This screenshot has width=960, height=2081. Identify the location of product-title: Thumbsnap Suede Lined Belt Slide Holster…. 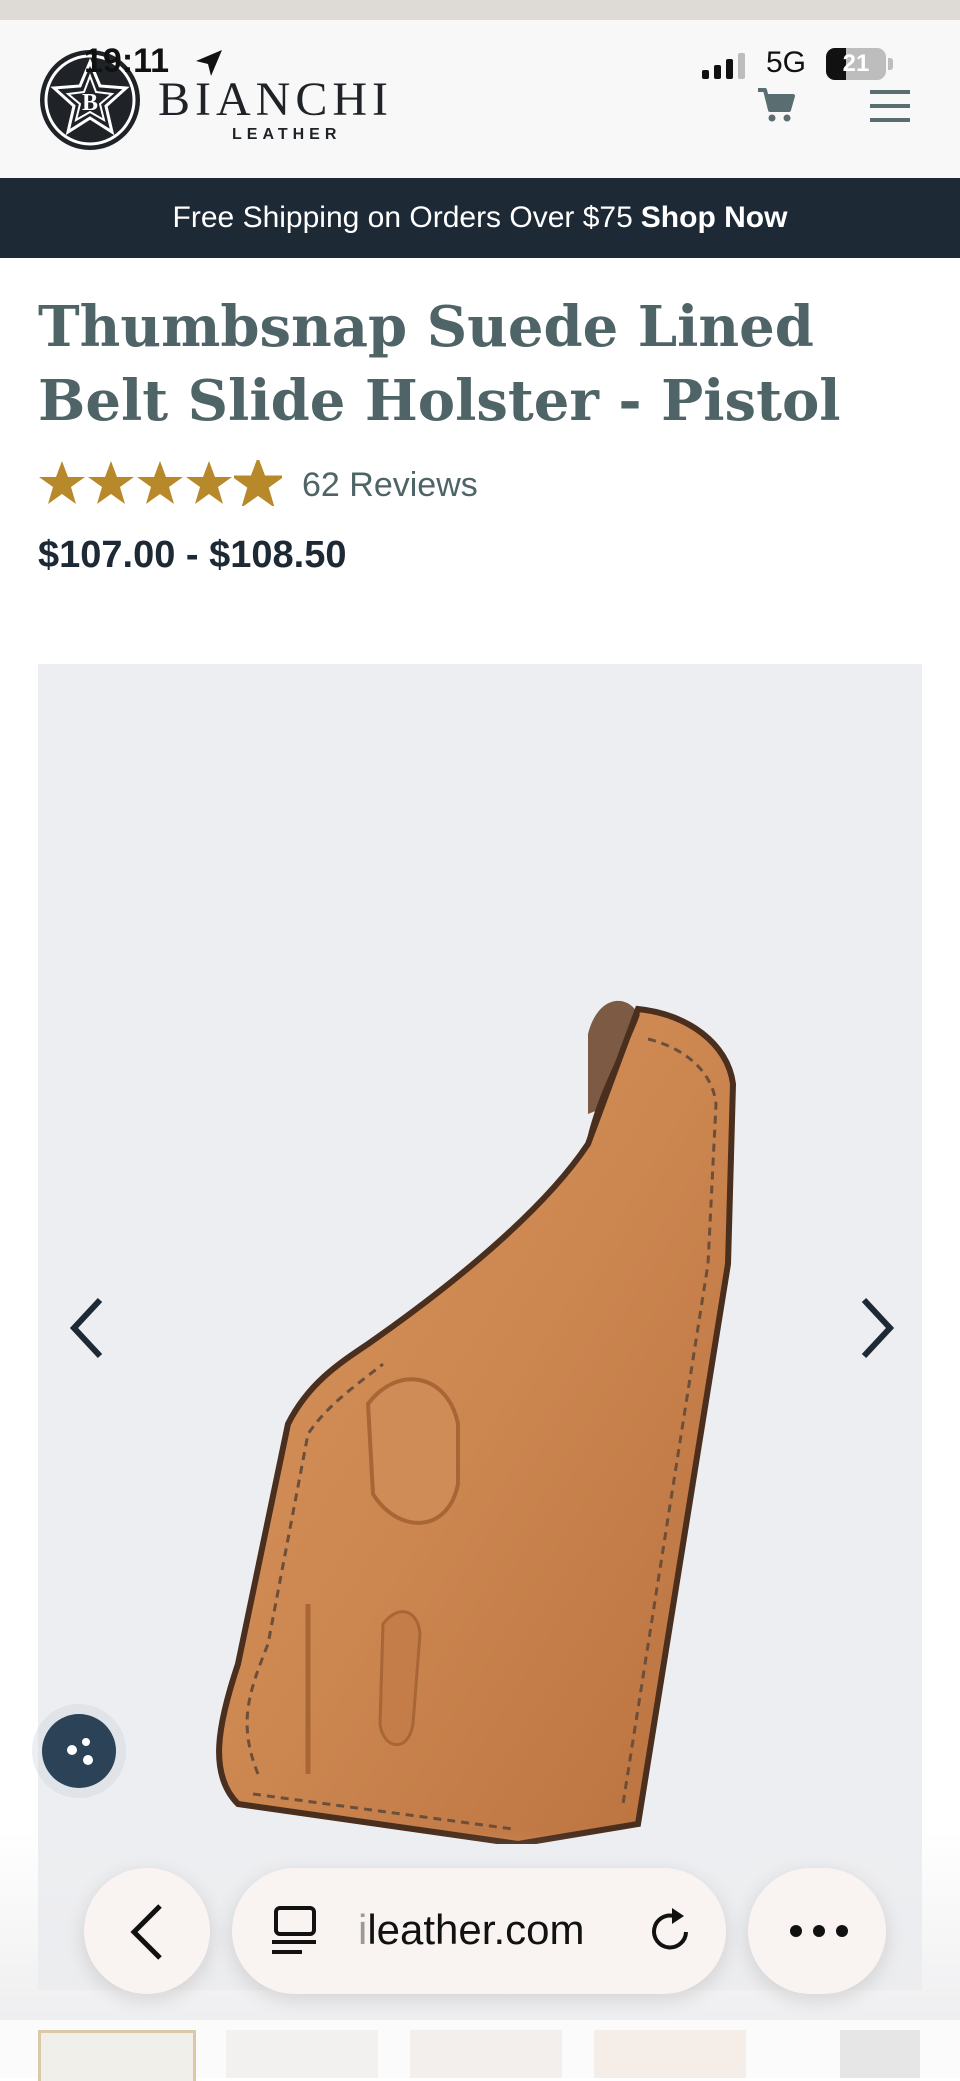
(478, 364).